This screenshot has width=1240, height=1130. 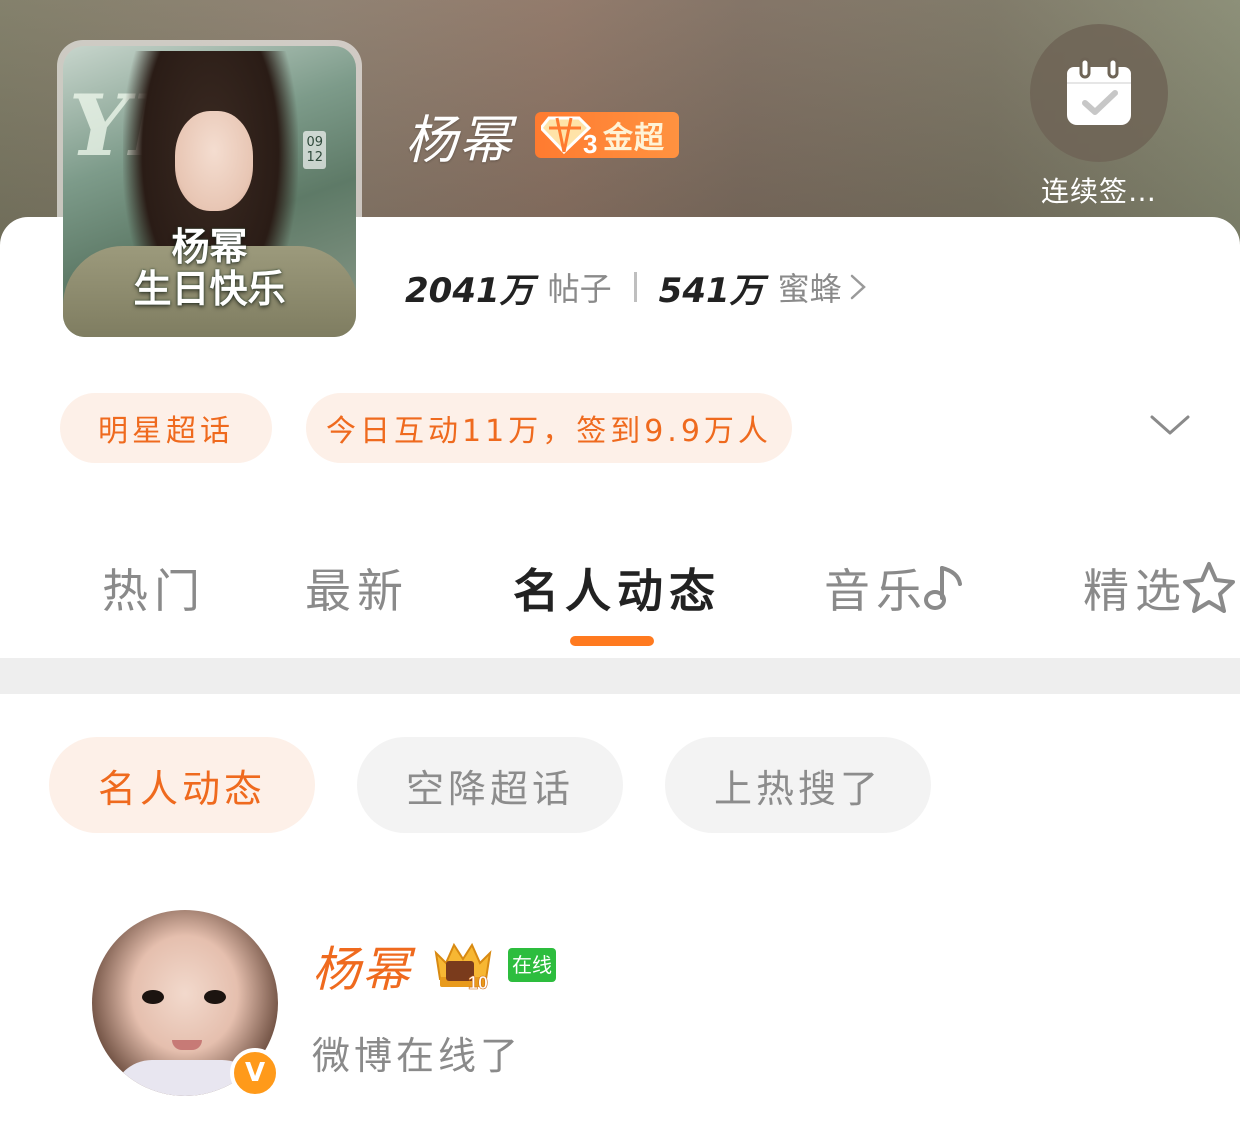 What do you see at coordinates (357, 588) in the screenshot?
I see `tab-latest: 最新` at bounding box center [357, 588].